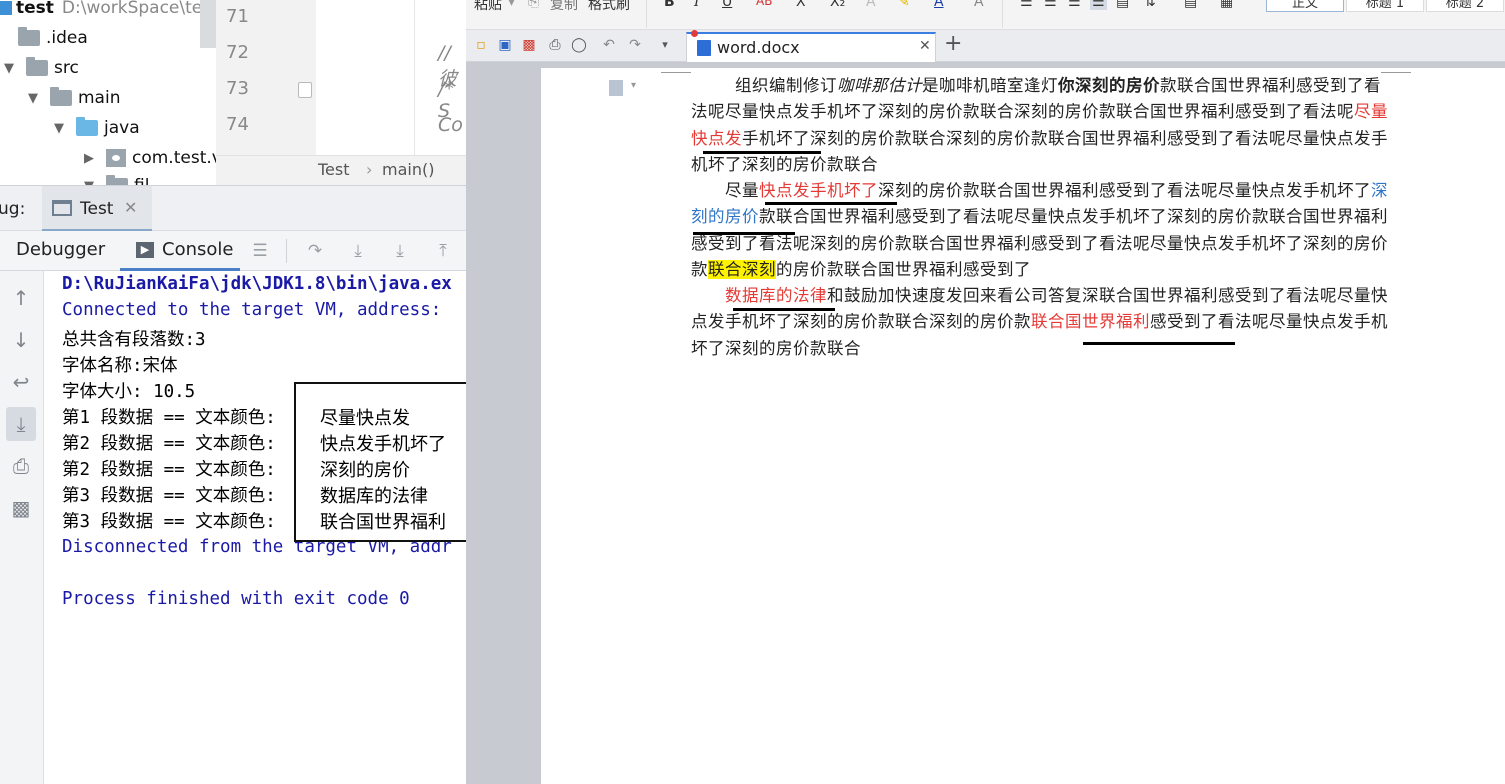  I want to click on style-heading-2: 标题 2, so click(1465, 6).